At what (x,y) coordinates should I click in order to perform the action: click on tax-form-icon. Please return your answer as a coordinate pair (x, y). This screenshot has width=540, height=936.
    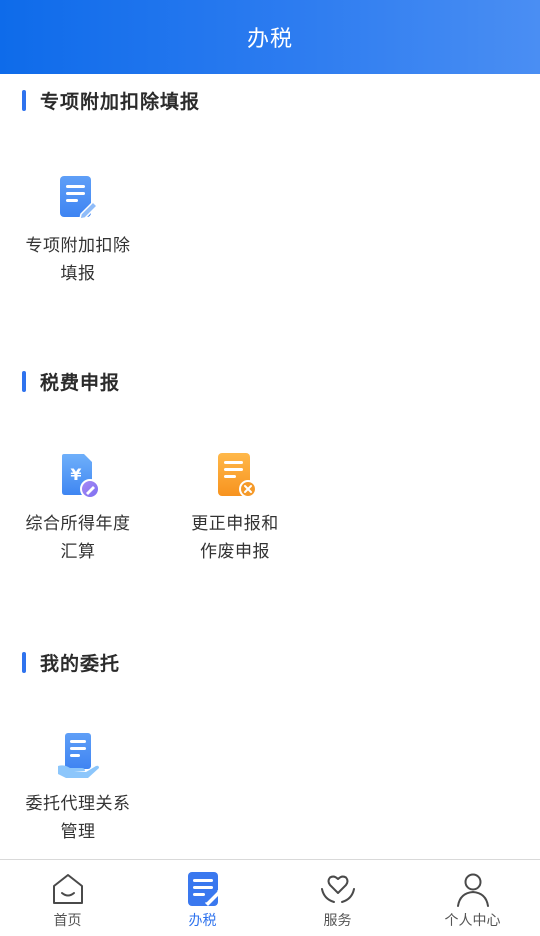
    Looking at the image, I should click on (204, 889).